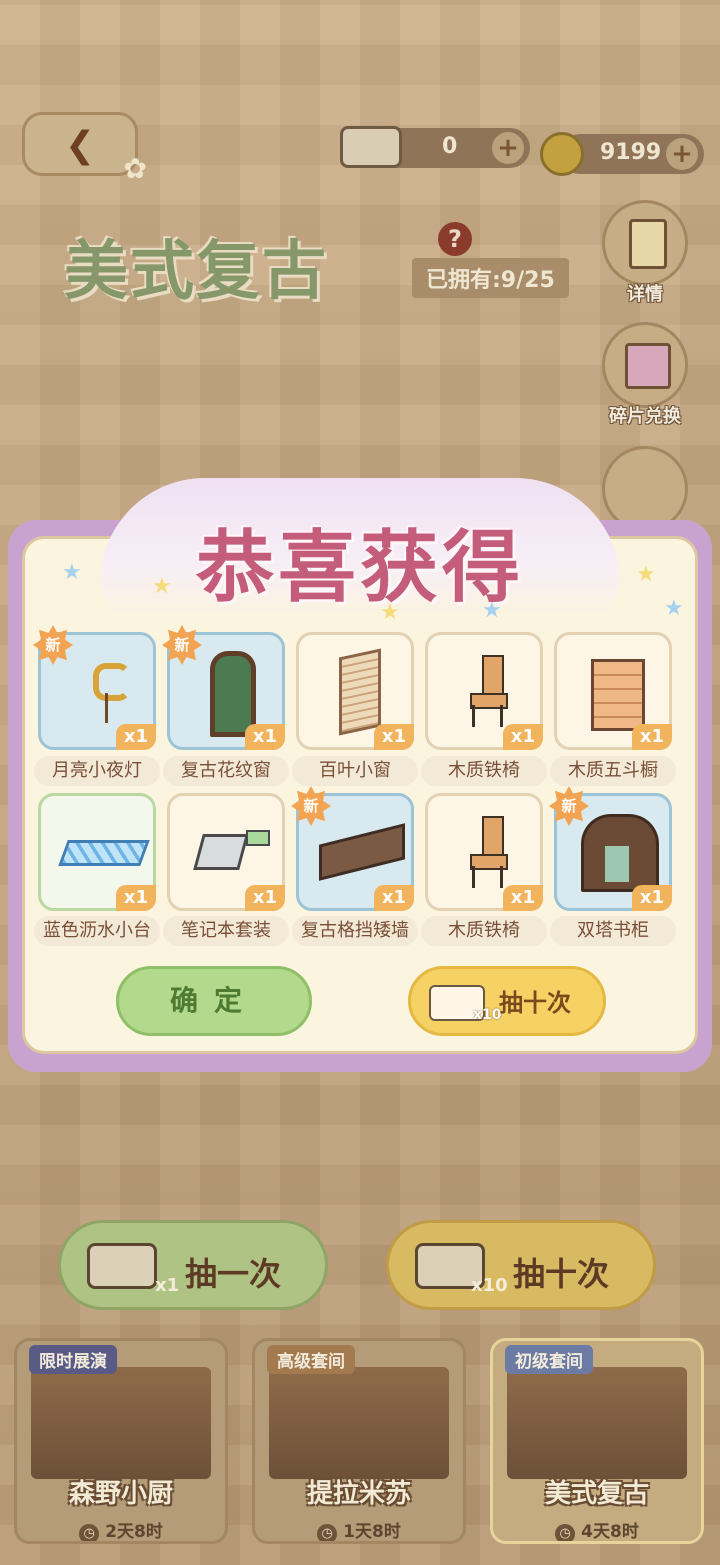 The height and width of the screenshot is (1565, 720). Describe the element at coordinates (226, 931) in the screenshot. I see `item-name: 笔记本套装` at that location.